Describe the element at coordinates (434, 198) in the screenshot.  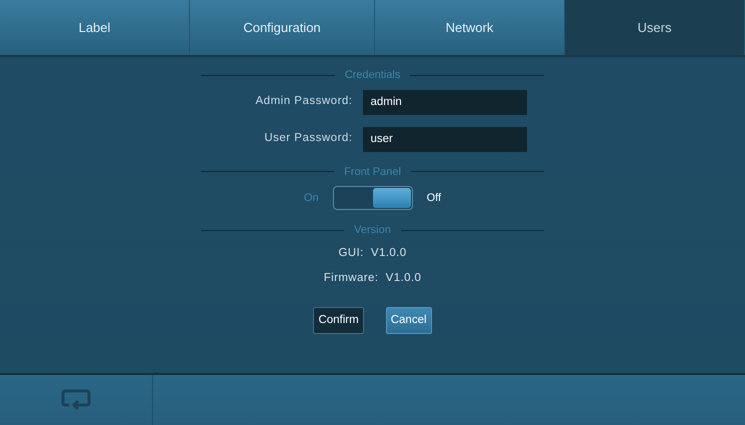
I see `toggle-label: Off` at that location.